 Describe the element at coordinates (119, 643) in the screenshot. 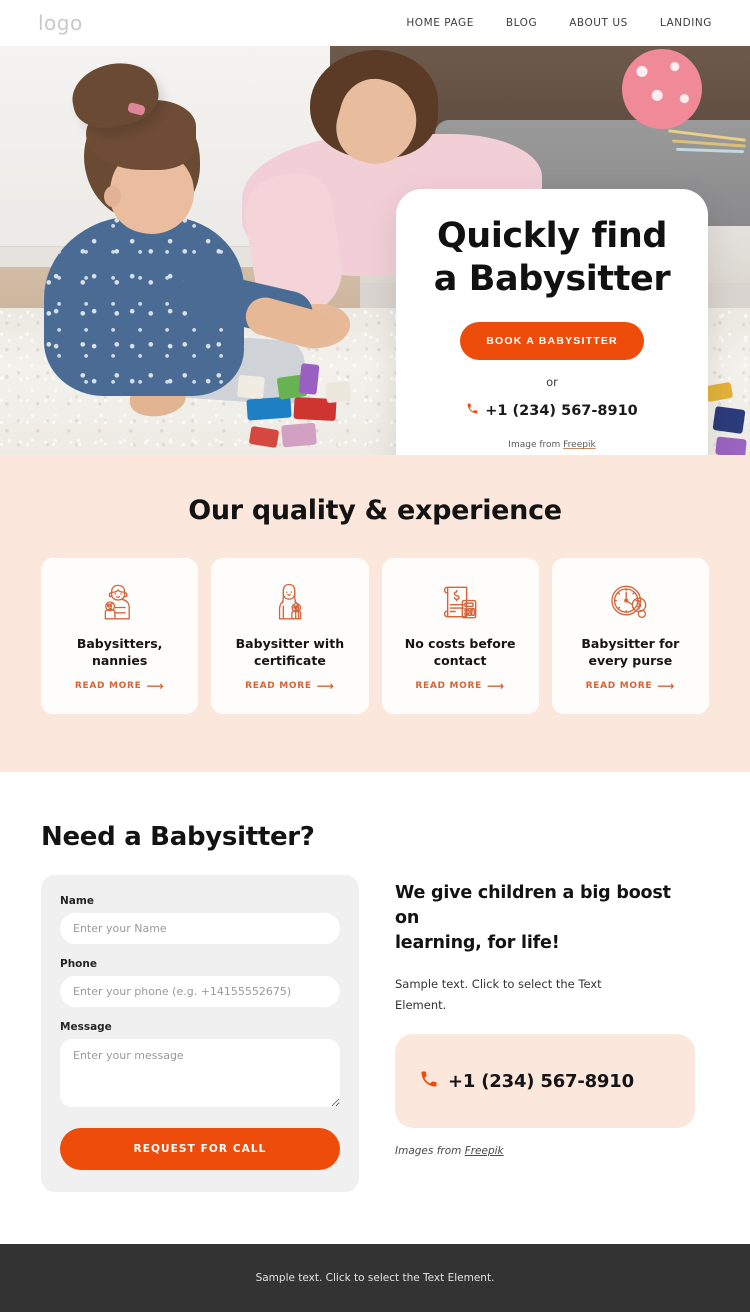

I see `feature-title-line-1: Babysitters,` at that location.